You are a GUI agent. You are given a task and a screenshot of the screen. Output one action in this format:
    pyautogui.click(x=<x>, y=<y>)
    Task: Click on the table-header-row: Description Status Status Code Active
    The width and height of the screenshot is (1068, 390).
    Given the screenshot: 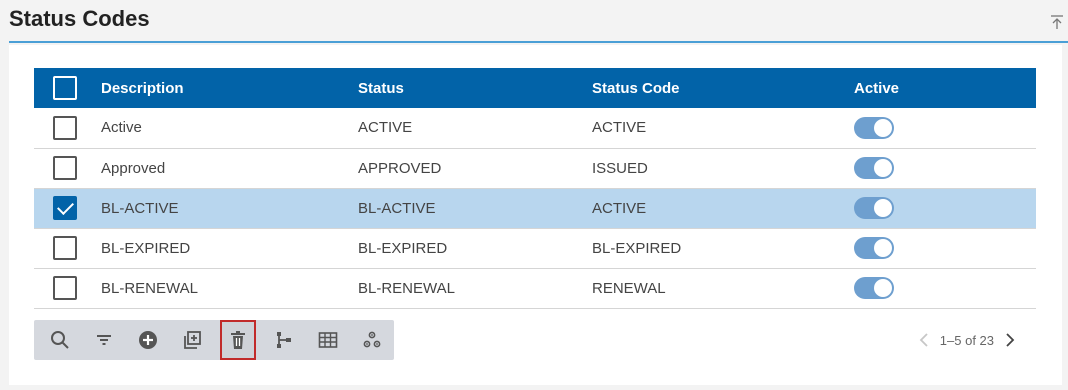 What is the action you would take?
    pyautogui.click(x=535, y=88)
    